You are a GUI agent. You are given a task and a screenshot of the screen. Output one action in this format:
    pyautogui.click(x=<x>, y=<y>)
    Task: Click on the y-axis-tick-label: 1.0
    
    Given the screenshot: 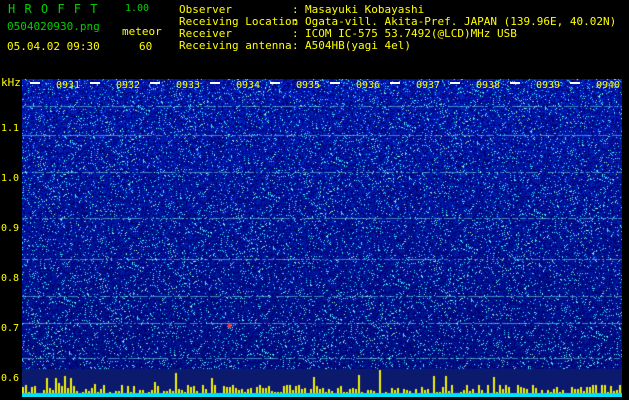 What is the action you would take?
    pyautogui.click(x=10, y=178)
    